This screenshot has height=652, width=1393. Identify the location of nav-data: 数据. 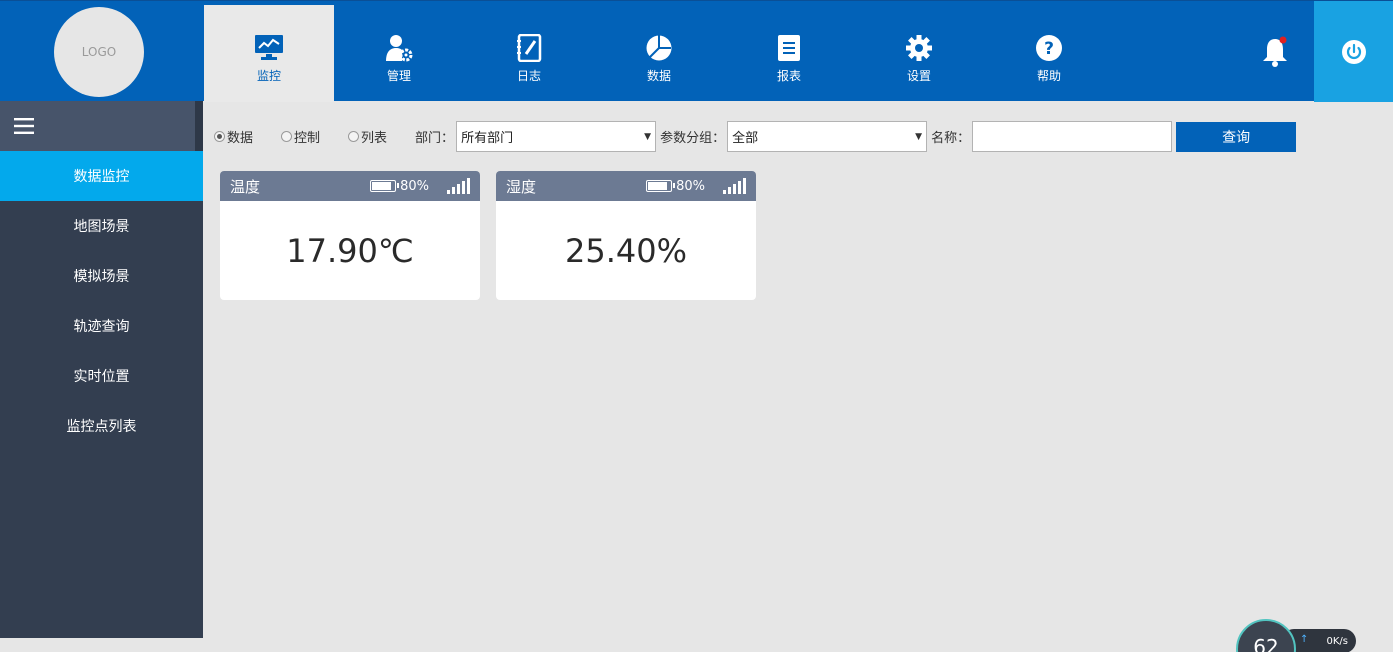
(659, 51).